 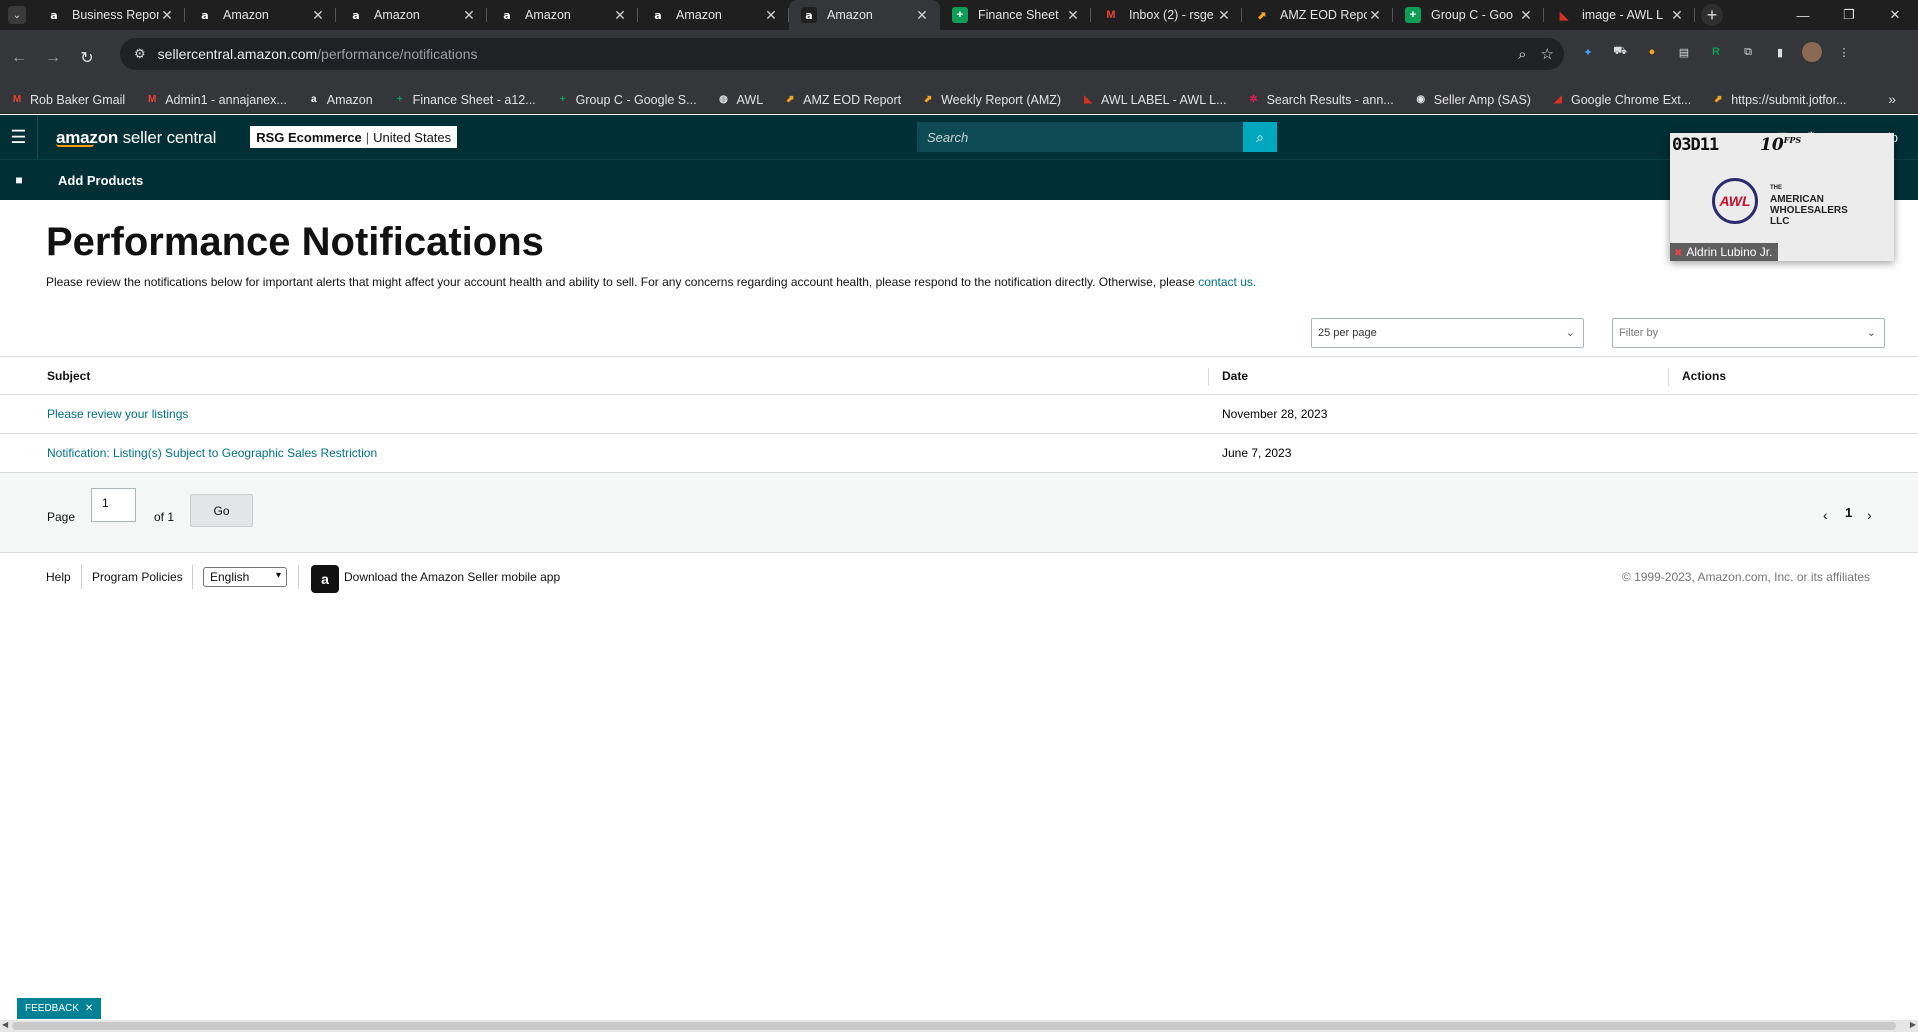 What do you see at coordinates (19, 58) in the screenshot?
I see `back-arrow-icon: ←` at bounding box center [19, 58].